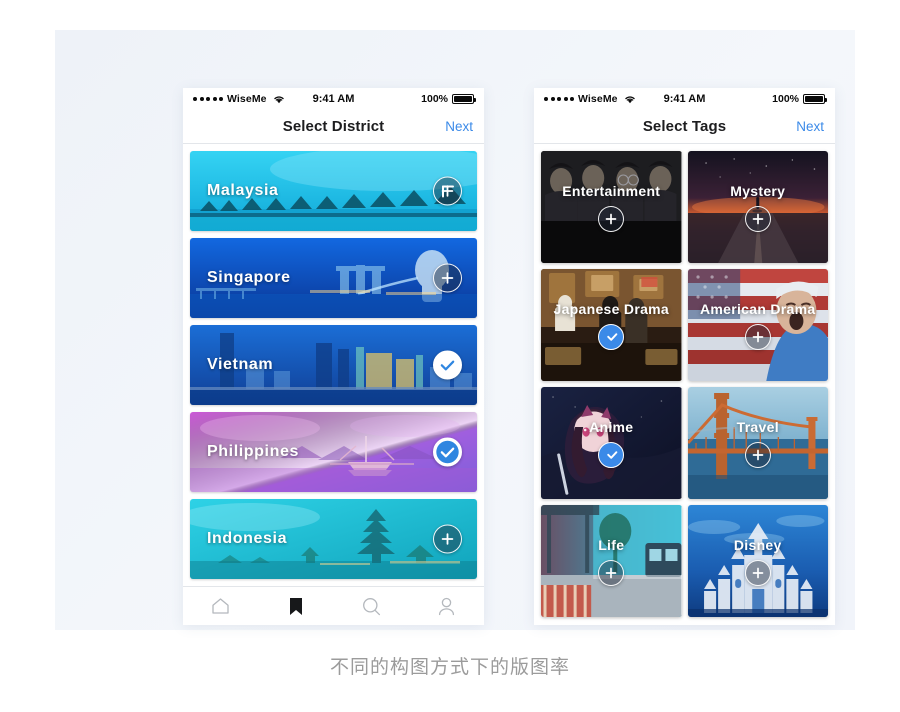 The width and height of the screenshot is (900, 712). What do you see at coordinates (333, 452) in the screenshot?
I see `district-card: Philippines` at bounding box center [333, 452].